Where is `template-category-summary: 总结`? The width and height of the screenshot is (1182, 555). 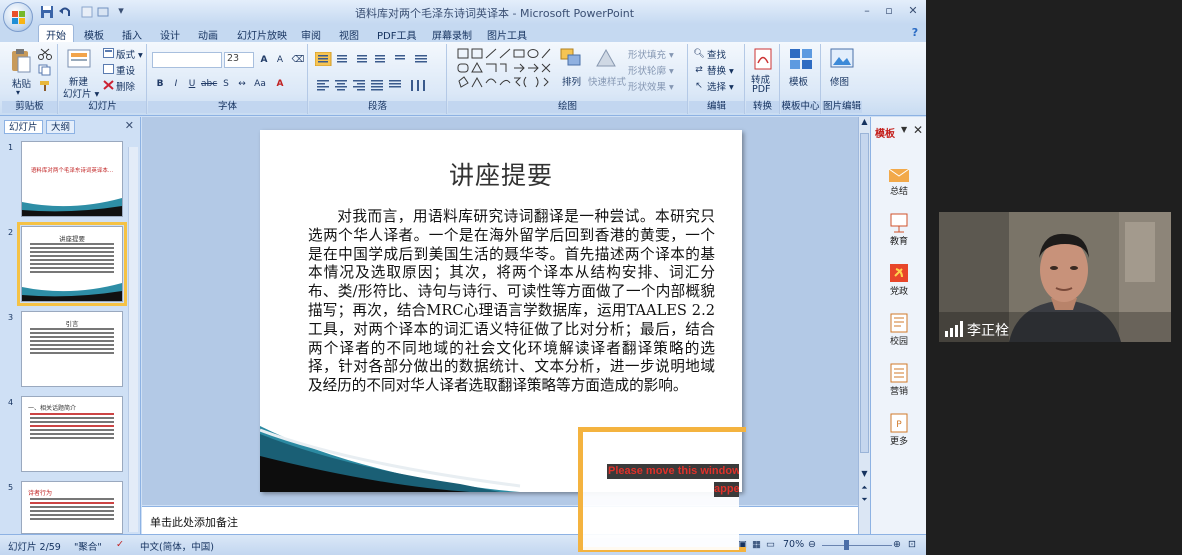 template-category-summary: 总结 is located at coordinates (898, 180).